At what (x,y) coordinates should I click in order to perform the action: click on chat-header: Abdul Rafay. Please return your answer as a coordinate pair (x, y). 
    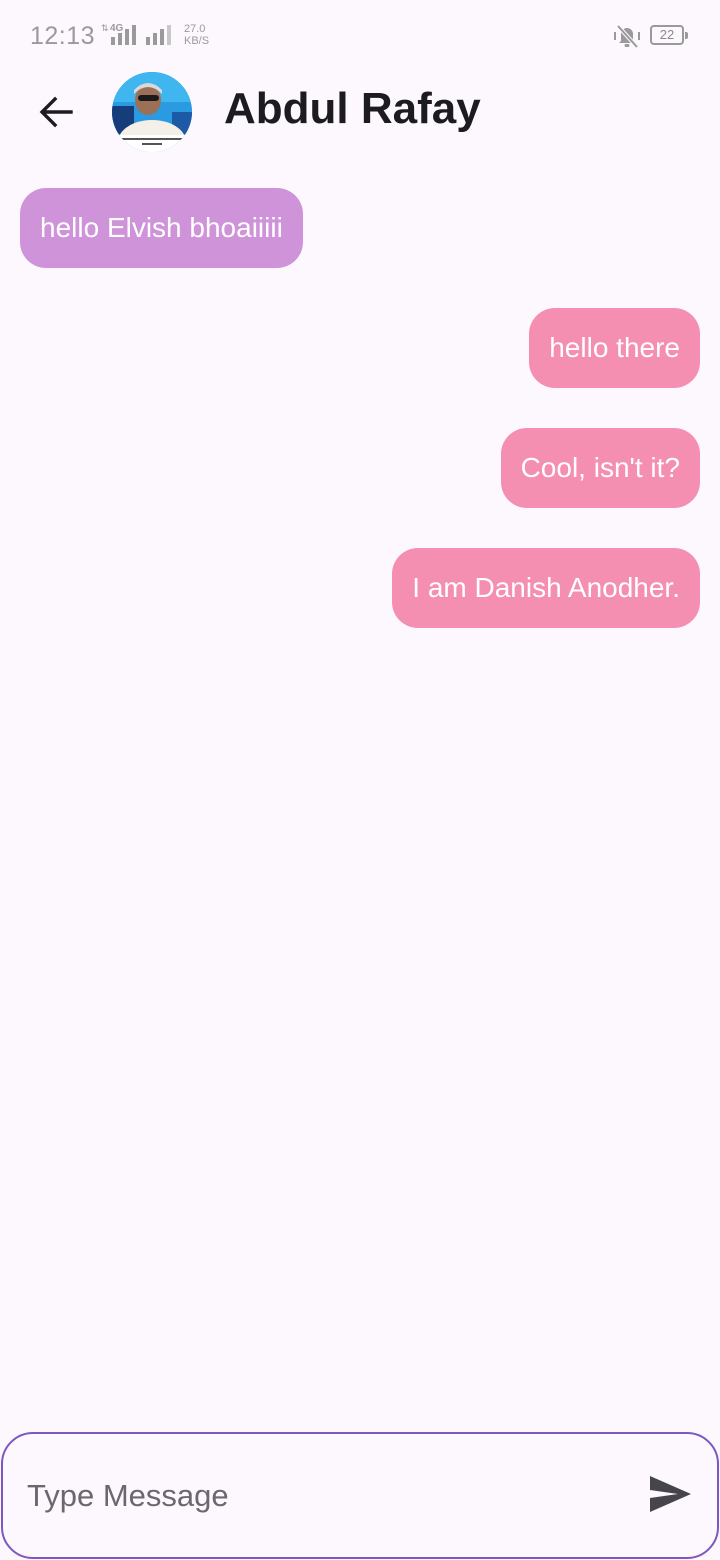
    Looking at the image, I should click on (360, 114).